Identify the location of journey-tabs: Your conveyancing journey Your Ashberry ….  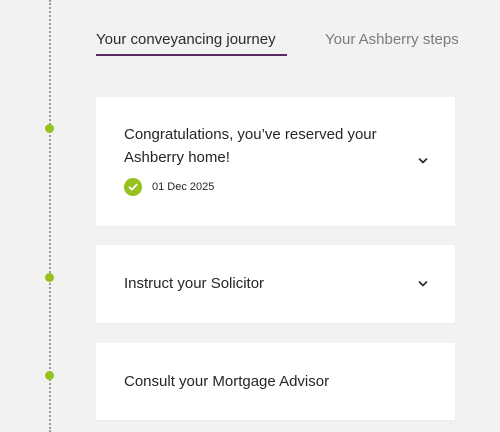
(296, 43).